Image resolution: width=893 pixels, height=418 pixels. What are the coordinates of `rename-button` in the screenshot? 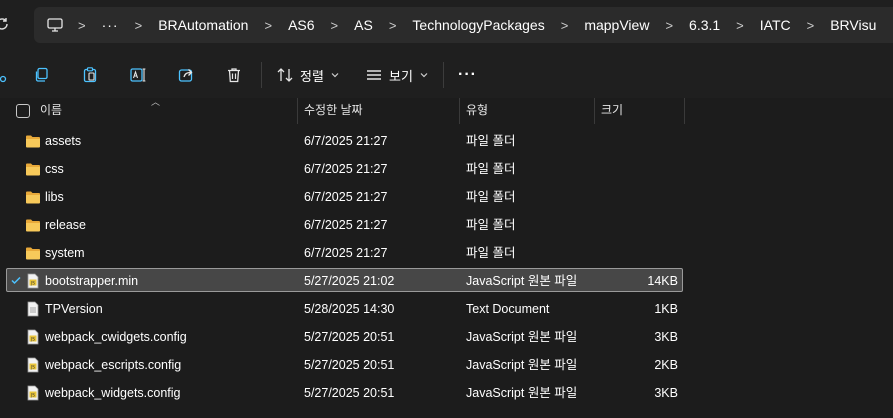 It's located at (138, 75).